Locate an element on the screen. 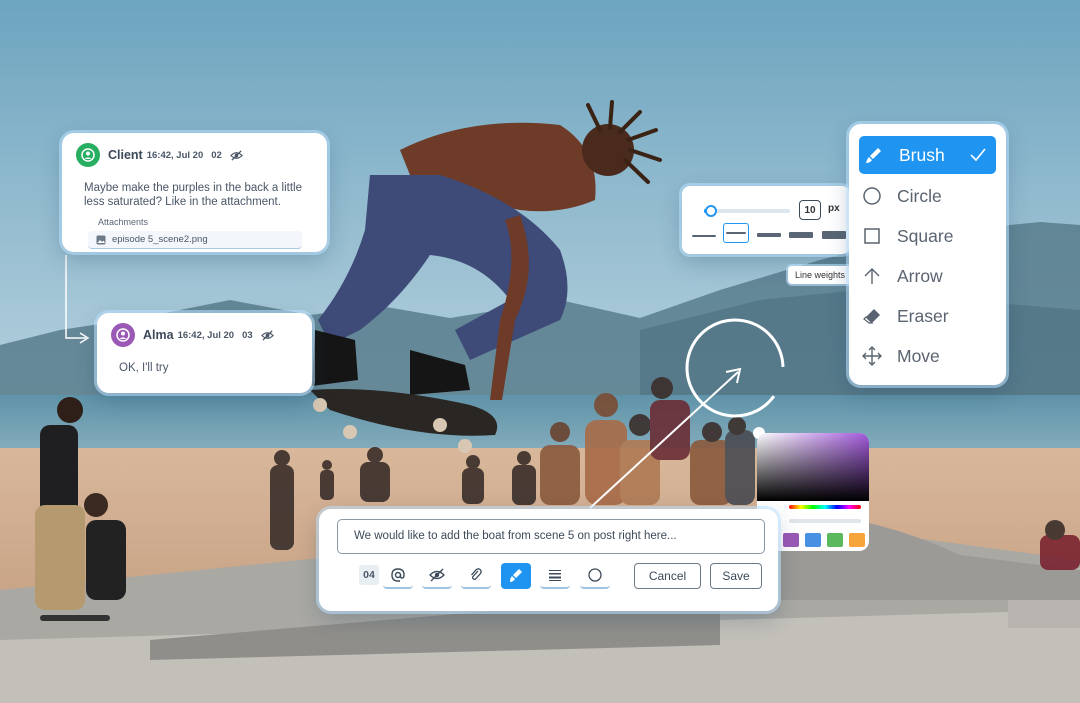  swatch-purple is located at coordinates (791, 540).